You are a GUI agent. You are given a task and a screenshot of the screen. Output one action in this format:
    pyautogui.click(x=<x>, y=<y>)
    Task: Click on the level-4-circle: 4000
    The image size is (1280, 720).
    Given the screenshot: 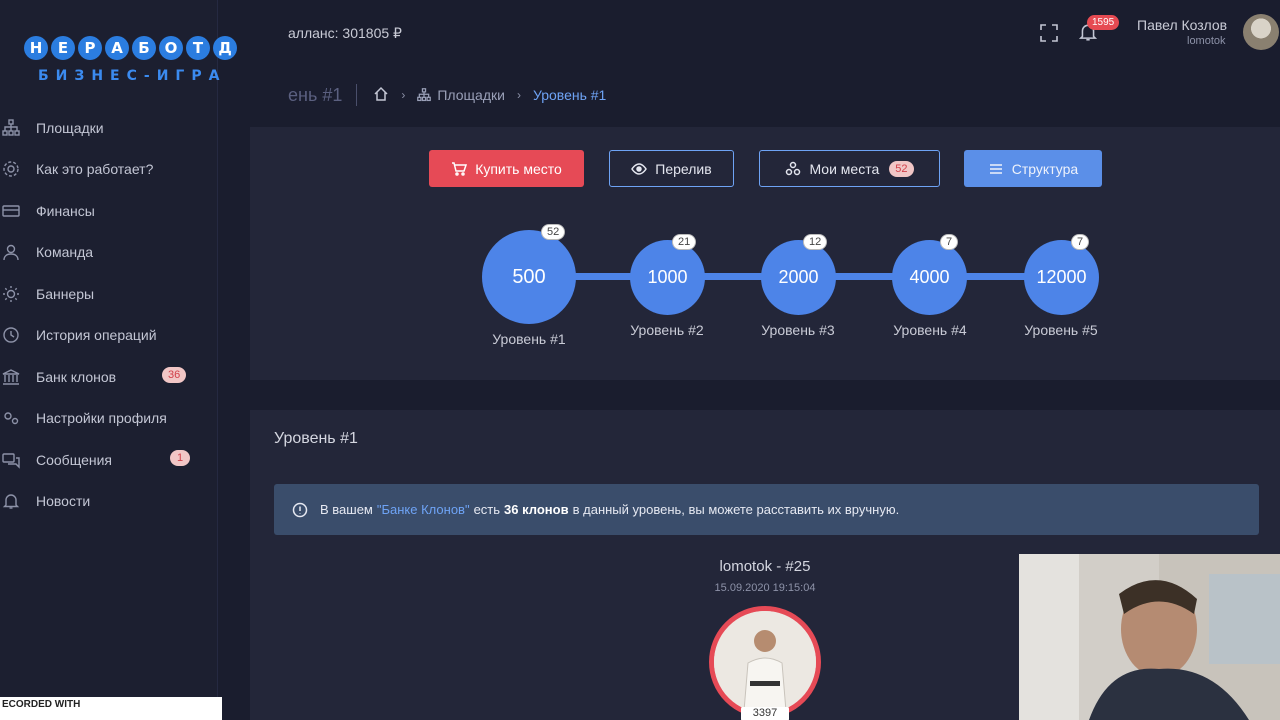 What is the action you would take?
    pyautogui.click(x=929, y=277)
    